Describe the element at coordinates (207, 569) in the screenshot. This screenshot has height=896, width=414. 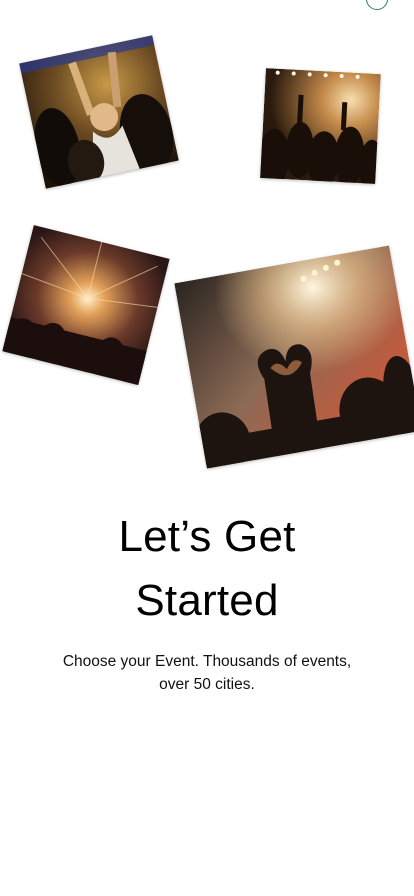
I see `page-title: Let’s Get Started` at that location.